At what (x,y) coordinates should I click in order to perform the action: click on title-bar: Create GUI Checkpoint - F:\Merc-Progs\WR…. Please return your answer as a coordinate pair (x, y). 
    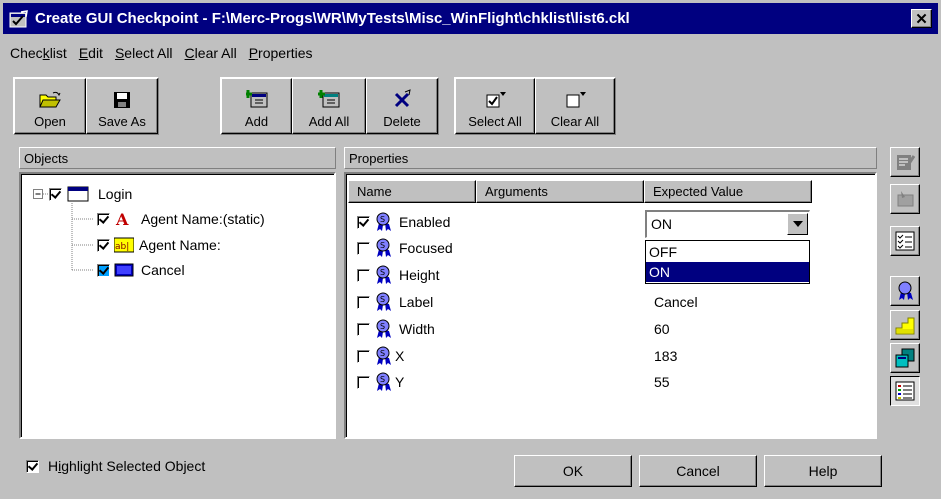
    Looking at the image, I should click on (470, 18).